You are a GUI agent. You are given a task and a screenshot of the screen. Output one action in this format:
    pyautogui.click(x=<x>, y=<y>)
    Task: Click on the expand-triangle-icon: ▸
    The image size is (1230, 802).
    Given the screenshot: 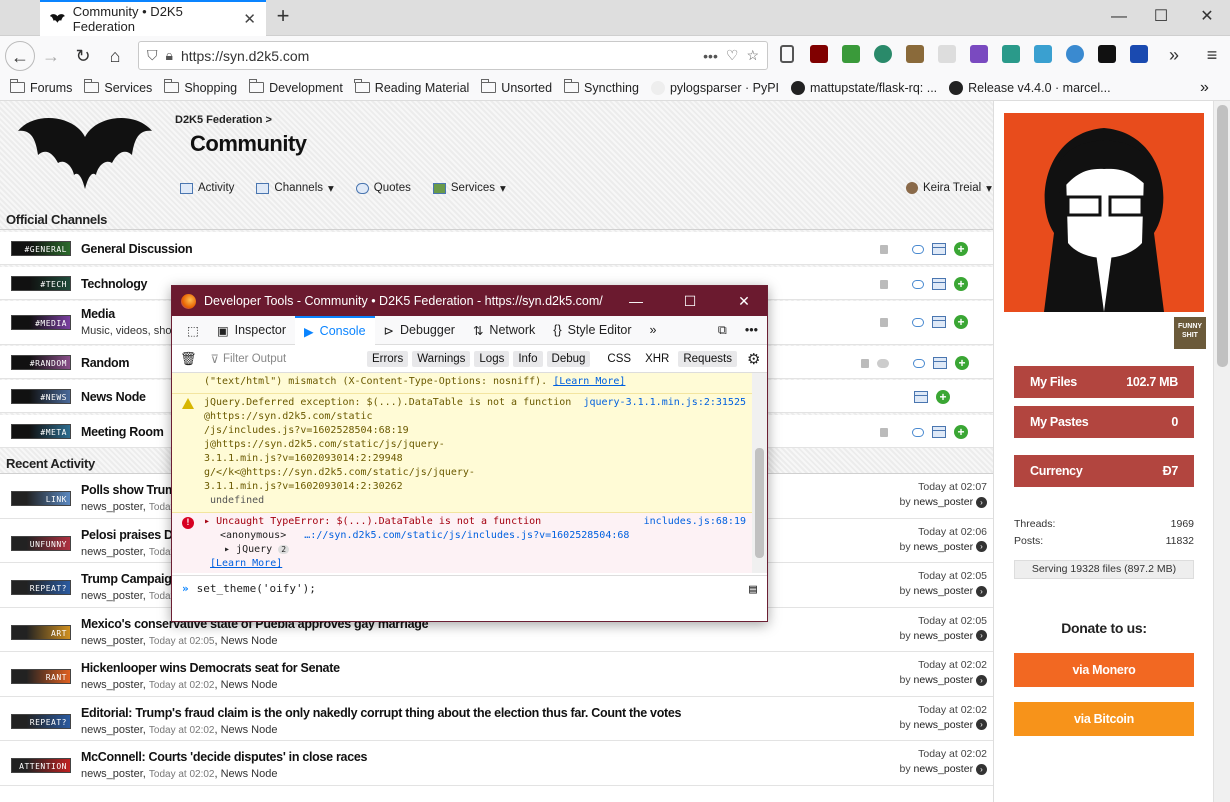 What is the action you would take?
    pyautogui.click(x=227, y=549)
    